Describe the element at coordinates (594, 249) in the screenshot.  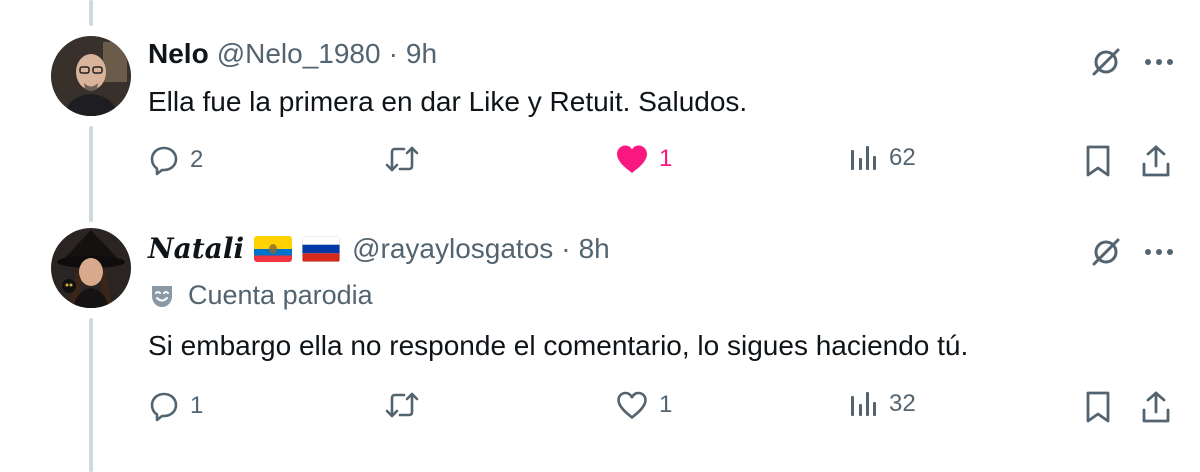
I see `timestamp: 8h` at that location.